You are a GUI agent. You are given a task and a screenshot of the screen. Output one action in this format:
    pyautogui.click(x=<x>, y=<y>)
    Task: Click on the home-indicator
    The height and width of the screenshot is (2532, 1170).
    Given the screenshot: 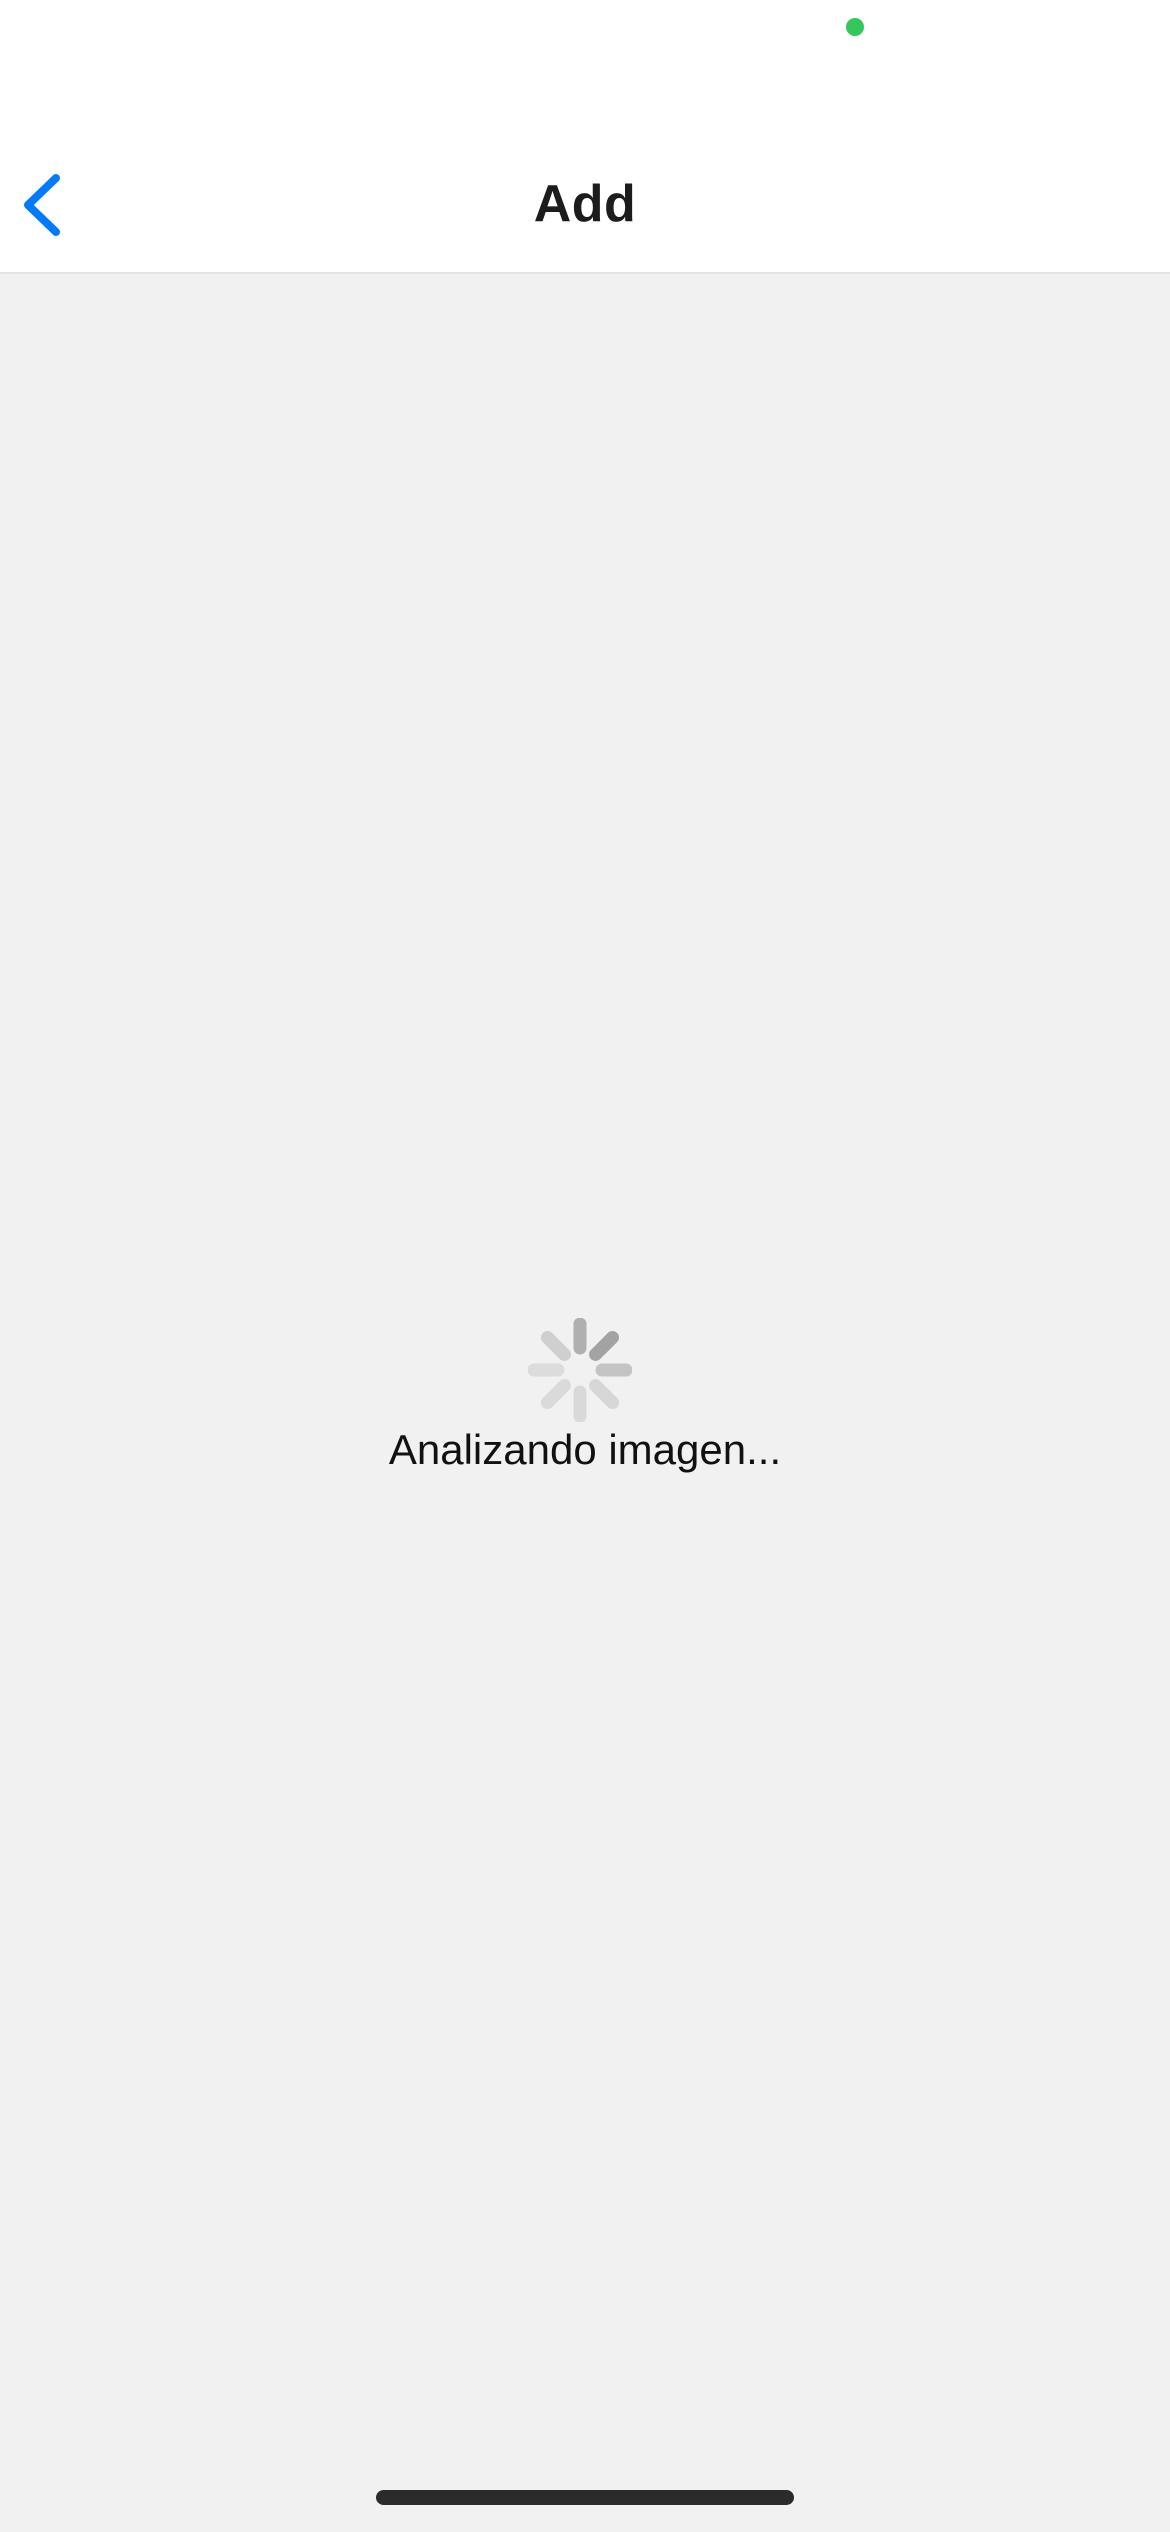 What is the action you would take?
    pyautogui.click(x=585, y=2497)
    